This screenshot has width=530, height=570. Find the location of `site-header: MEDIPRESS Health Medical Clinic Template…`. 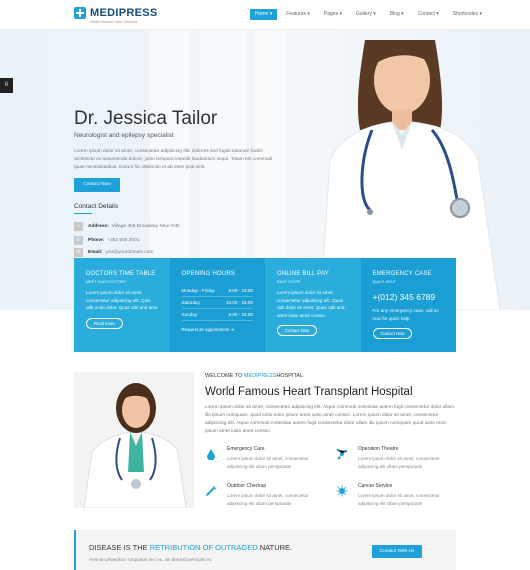

site-header: MEDIPRESS Health Medical Clinic Template… is located at coordinates (265, 15).